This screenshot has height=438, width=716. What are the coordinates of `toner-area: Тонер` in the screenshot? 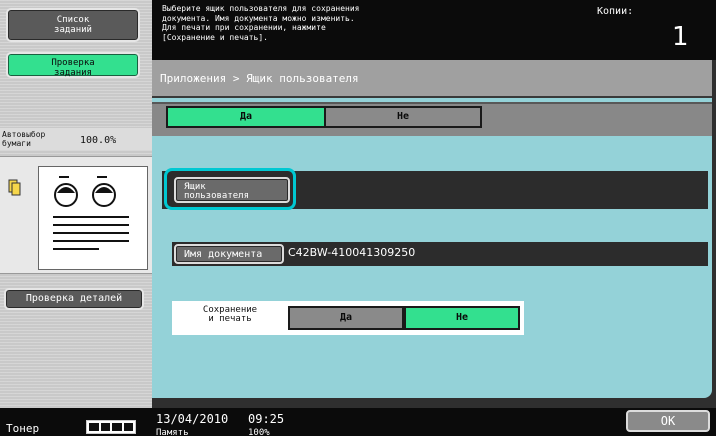 It's located at (76, 422).